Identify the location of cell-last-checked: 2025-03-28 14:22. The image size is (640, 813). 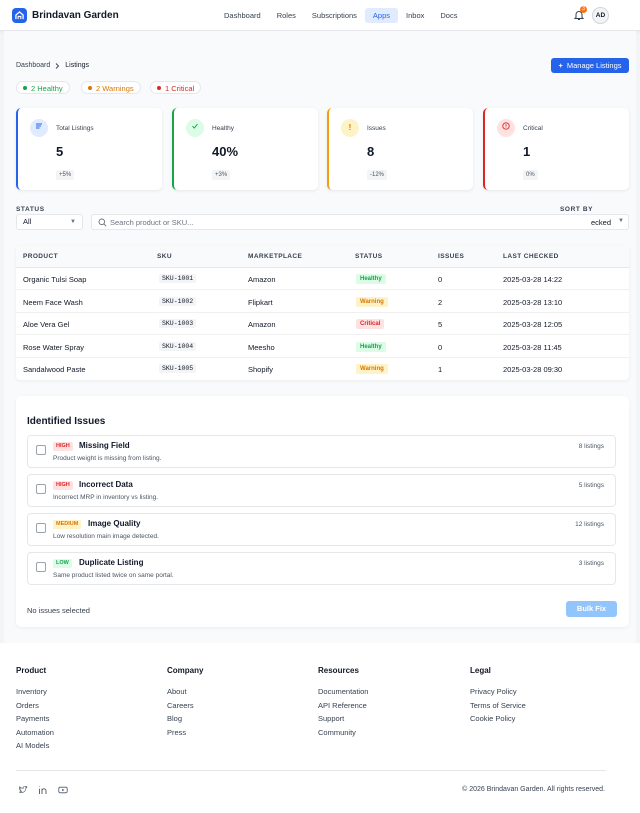
(533, 279).